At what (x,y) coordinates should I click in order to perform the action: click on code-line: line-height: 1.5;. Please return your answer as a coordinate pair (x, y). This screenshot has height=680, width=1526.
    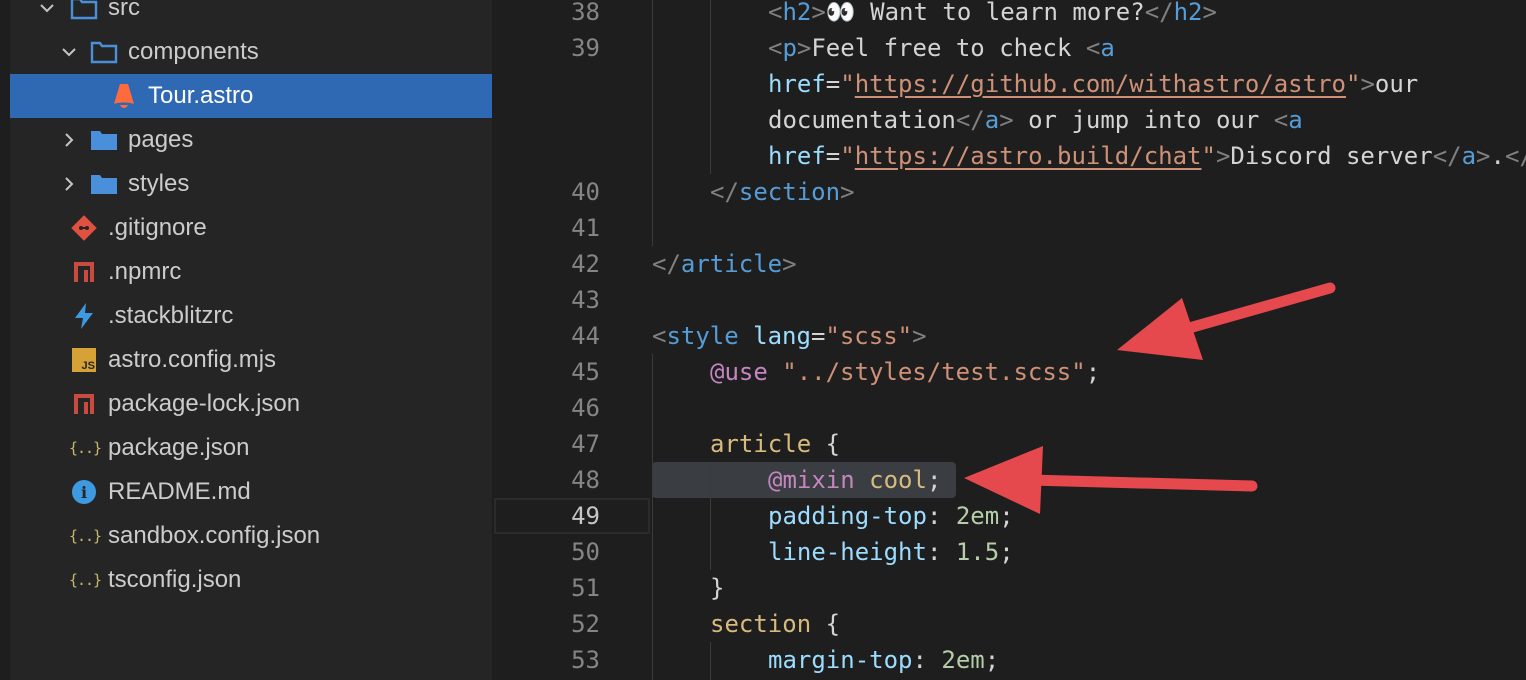
    Looking at the image, I should click on (891, 552).